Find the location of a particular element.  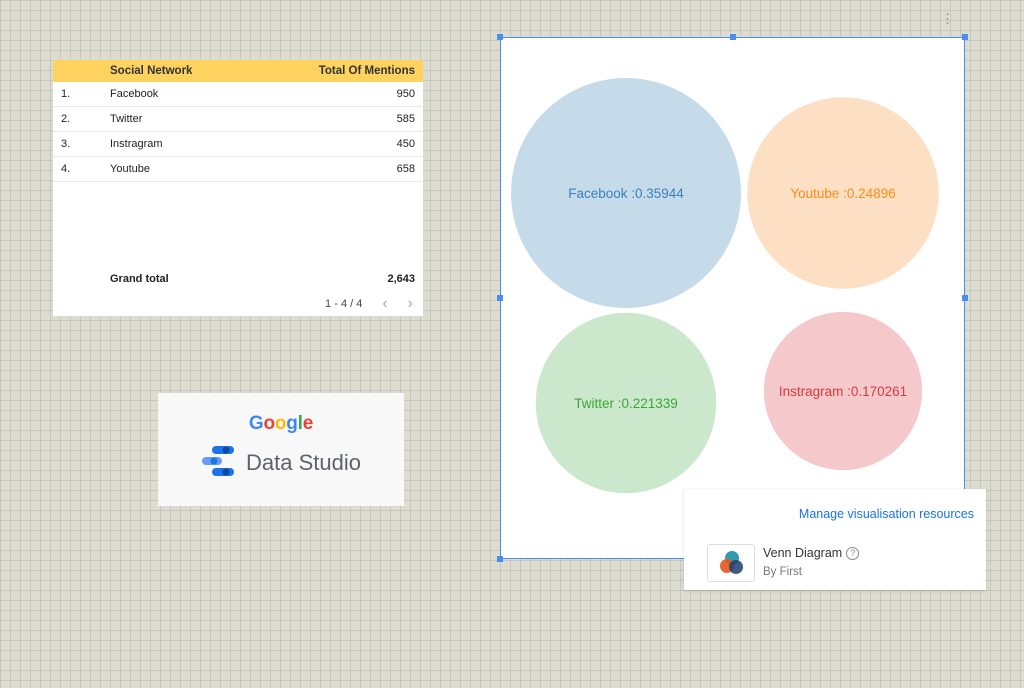

column-header-total-mentions: Total Of Mentions is located at coordinates (348, 71).